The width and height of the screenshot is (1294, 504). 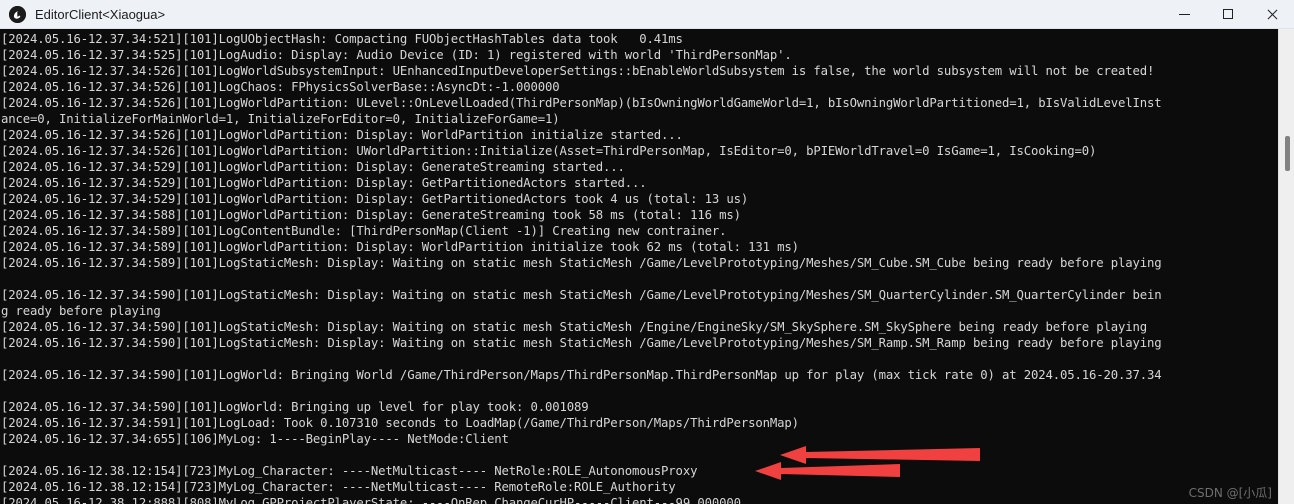 I want to click on minimize-icon, so click(x=1184, y=14).